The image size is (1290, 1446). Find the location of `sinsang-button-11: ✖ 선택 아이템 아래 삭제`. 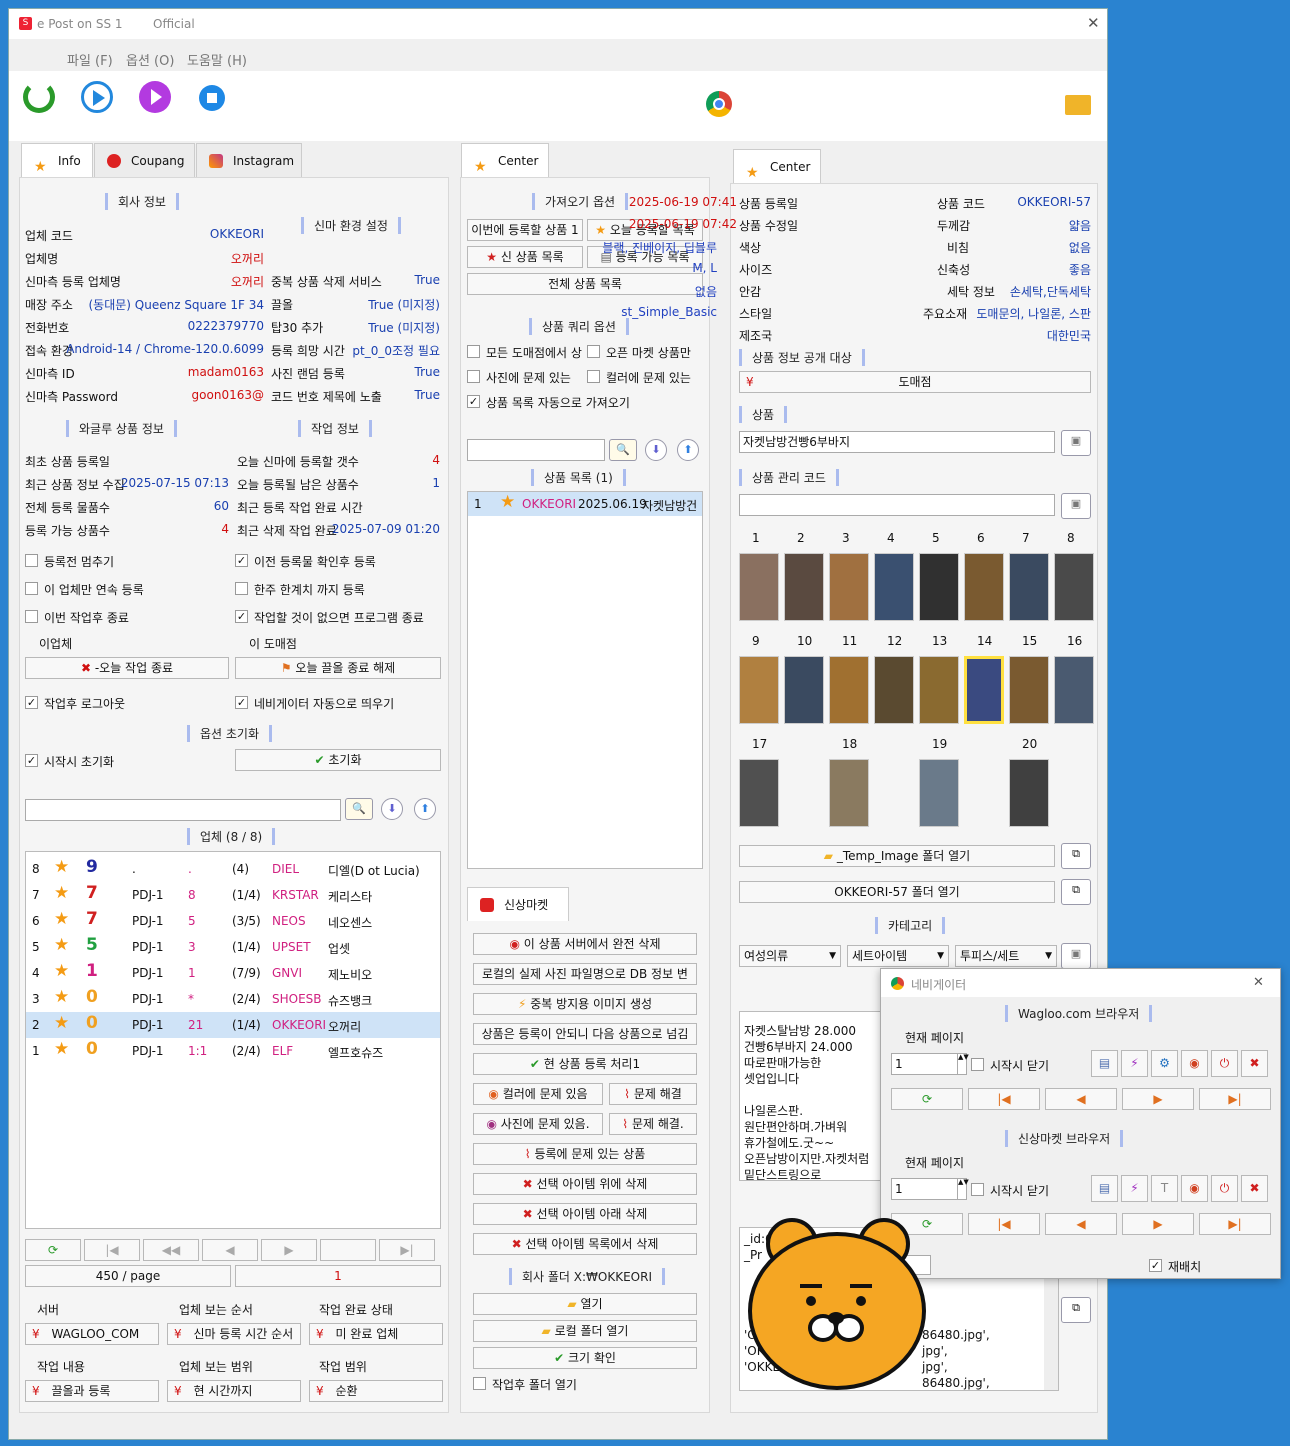

sinsang-button-11: ✖ 선택 아이템 아래 삭제 is located at coordinates (585, 1214).